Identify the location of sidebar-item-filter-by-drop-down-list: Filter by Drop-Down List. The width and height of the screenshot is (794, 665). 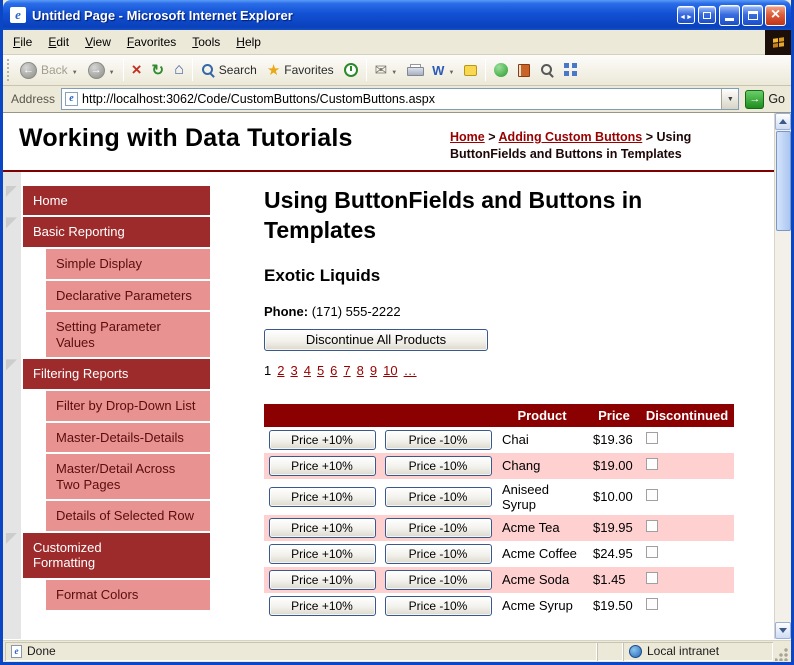
(128, 405).